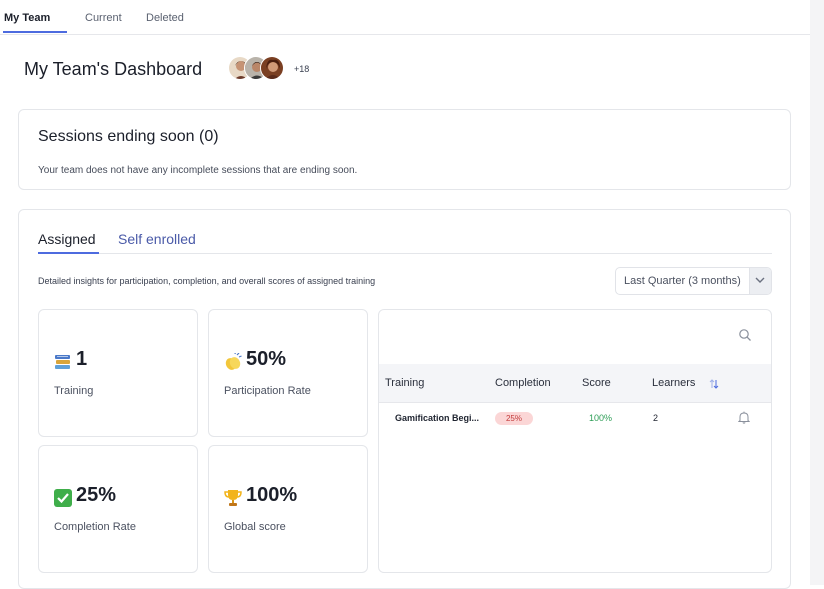 The image size is (824, 589). I want to click on bell-icon, so click(744, 420).